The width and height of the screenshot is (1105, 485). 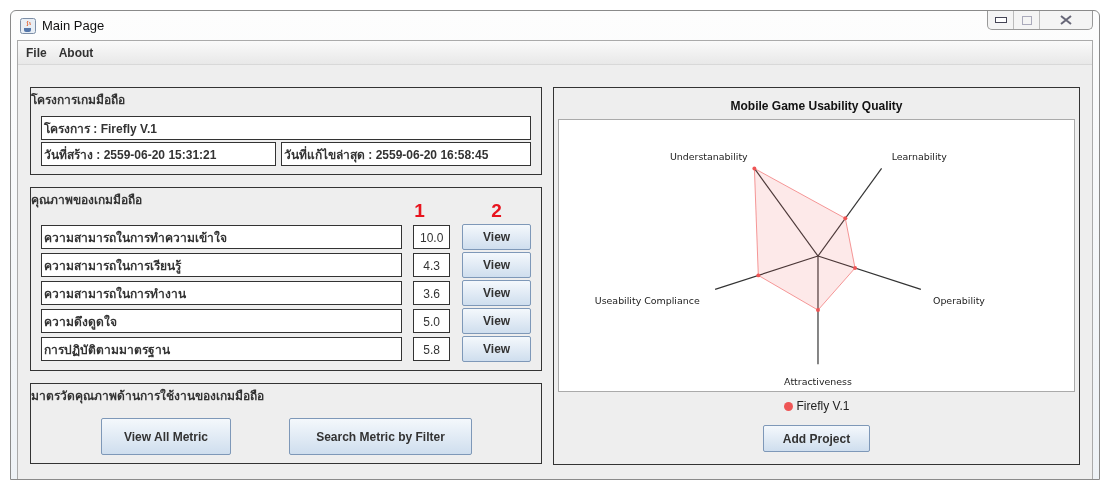 What do you see at coordinates (816, 106) in the screenshot?
I see `chart-title: Mobile Game Usability Quality` at bounding box center [816, 106].